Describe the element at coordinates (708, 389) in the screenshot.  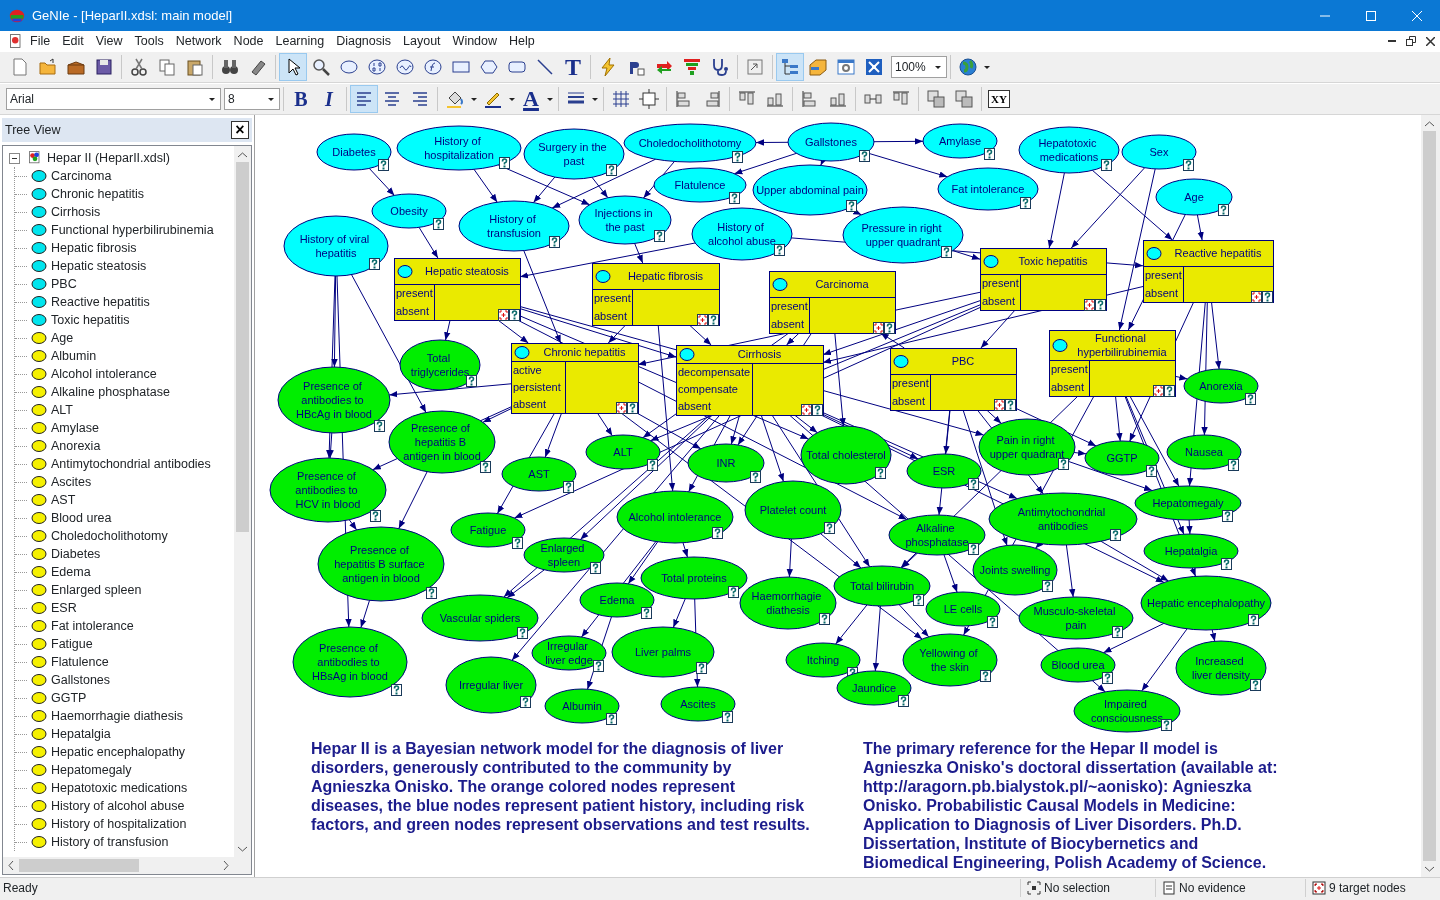
I see `state-label: compensate` at that location.